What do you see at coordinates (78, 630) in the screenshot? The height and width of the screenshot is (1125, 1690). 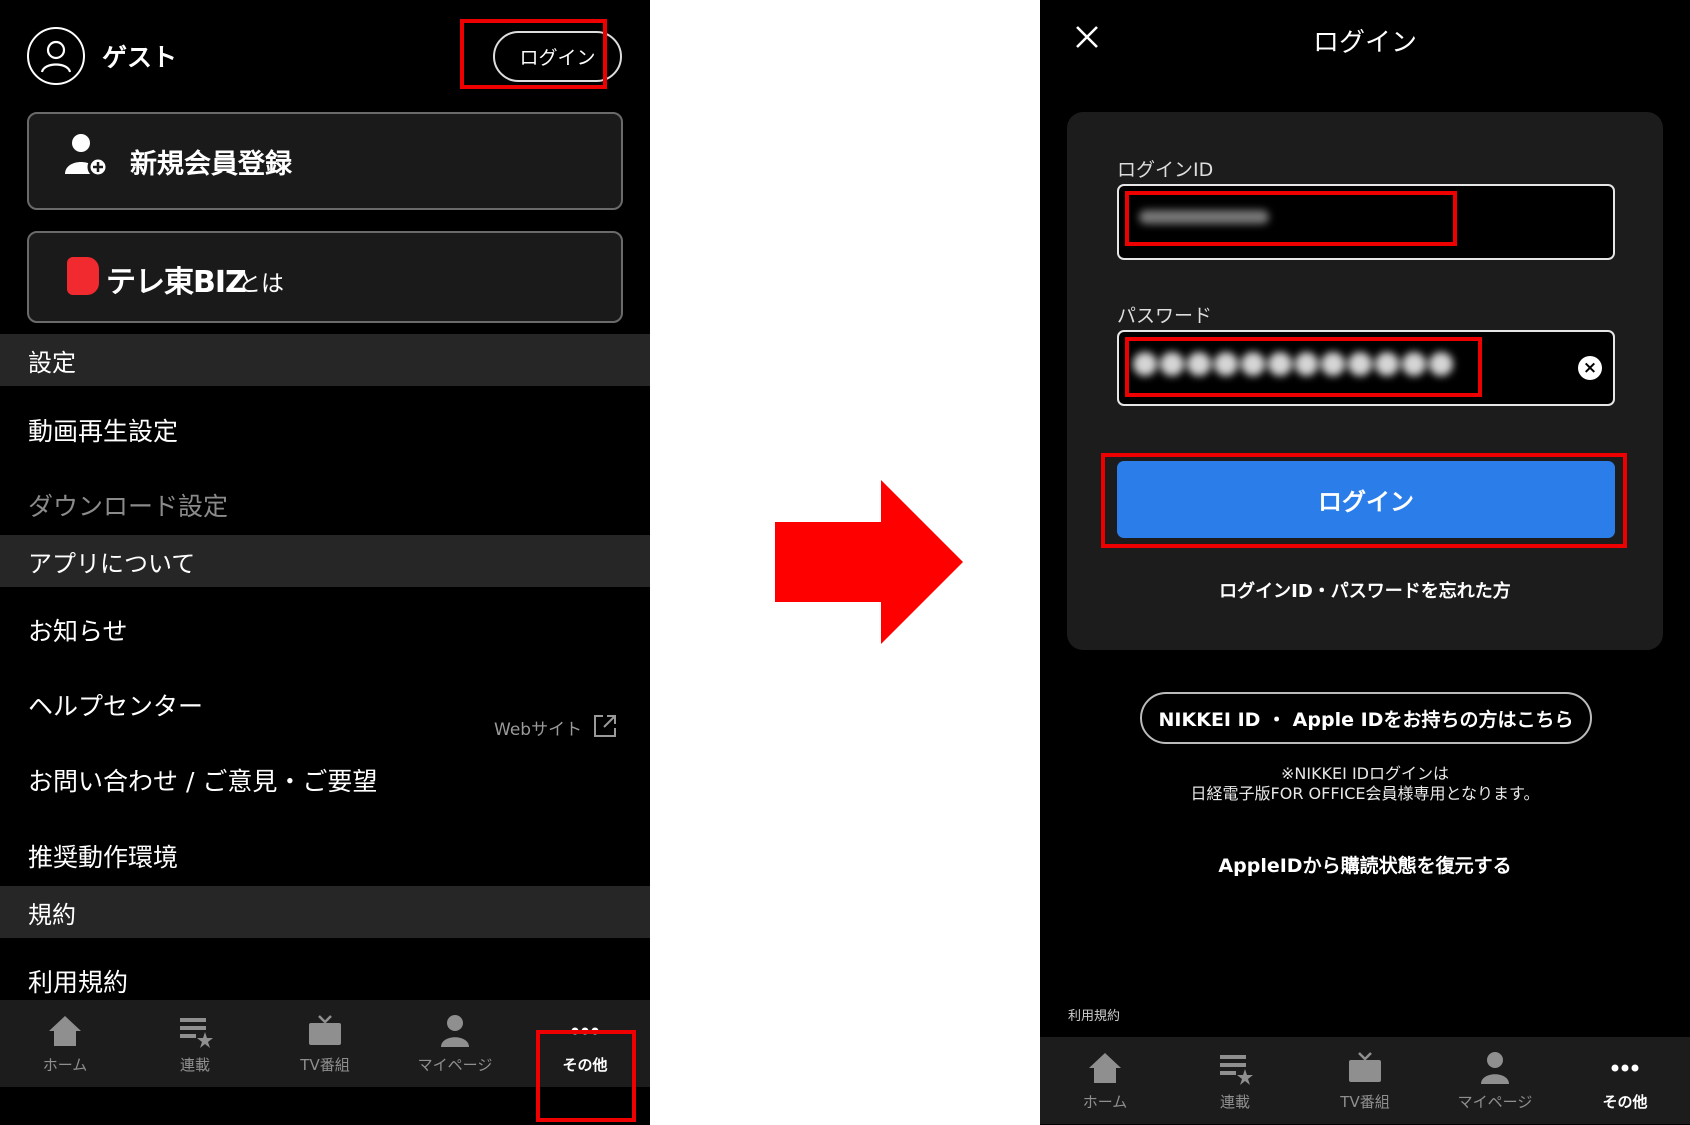 I see `menu-item-news: お知らせ` at bounding box center [78, 630].